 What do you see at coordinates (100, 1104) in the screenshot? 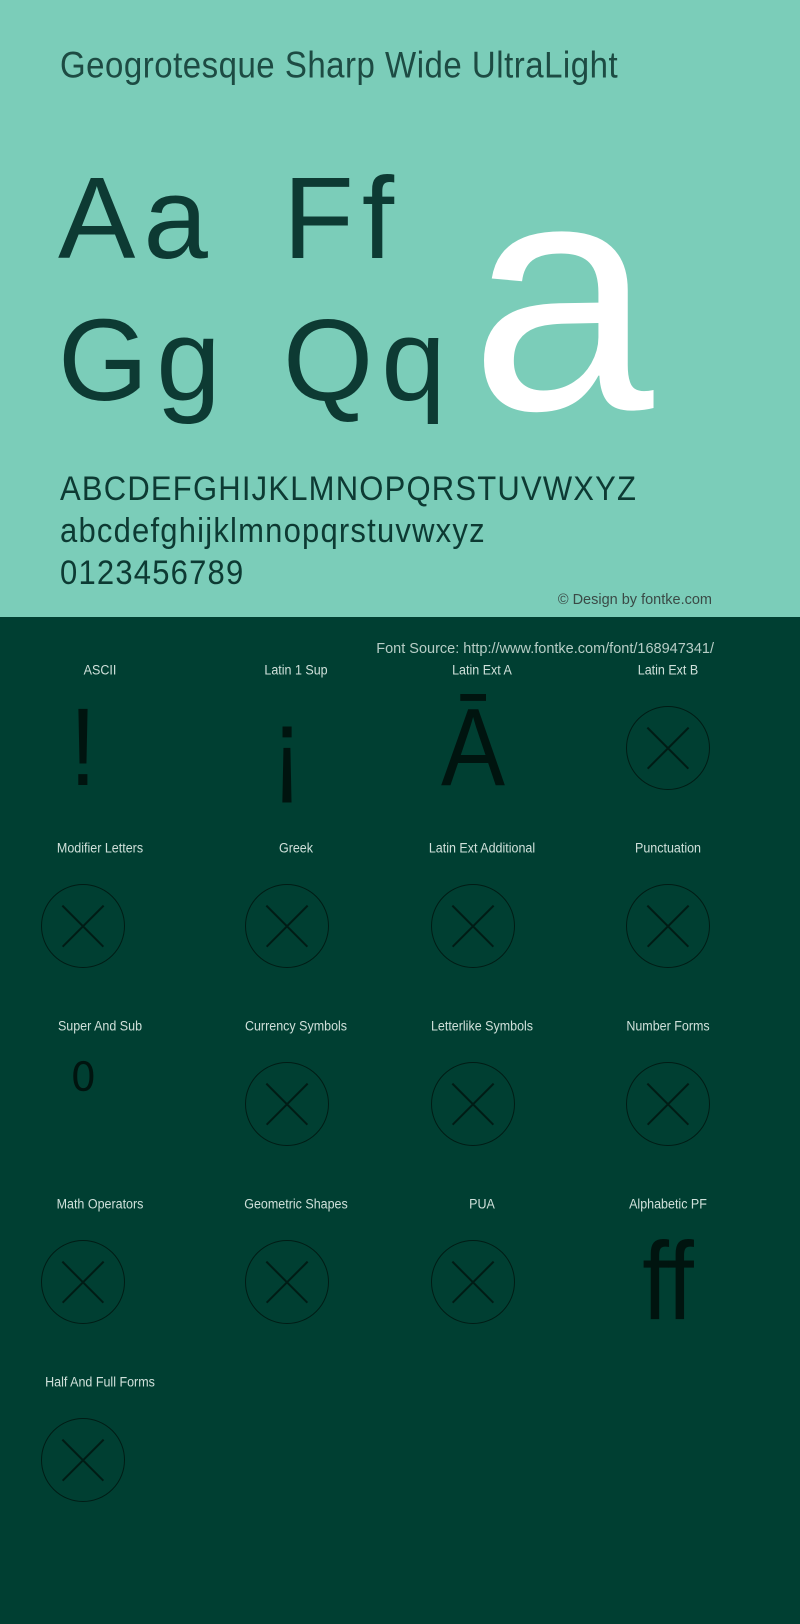
I see `block-sample: ⁰` at bounding box center [100, 1104].